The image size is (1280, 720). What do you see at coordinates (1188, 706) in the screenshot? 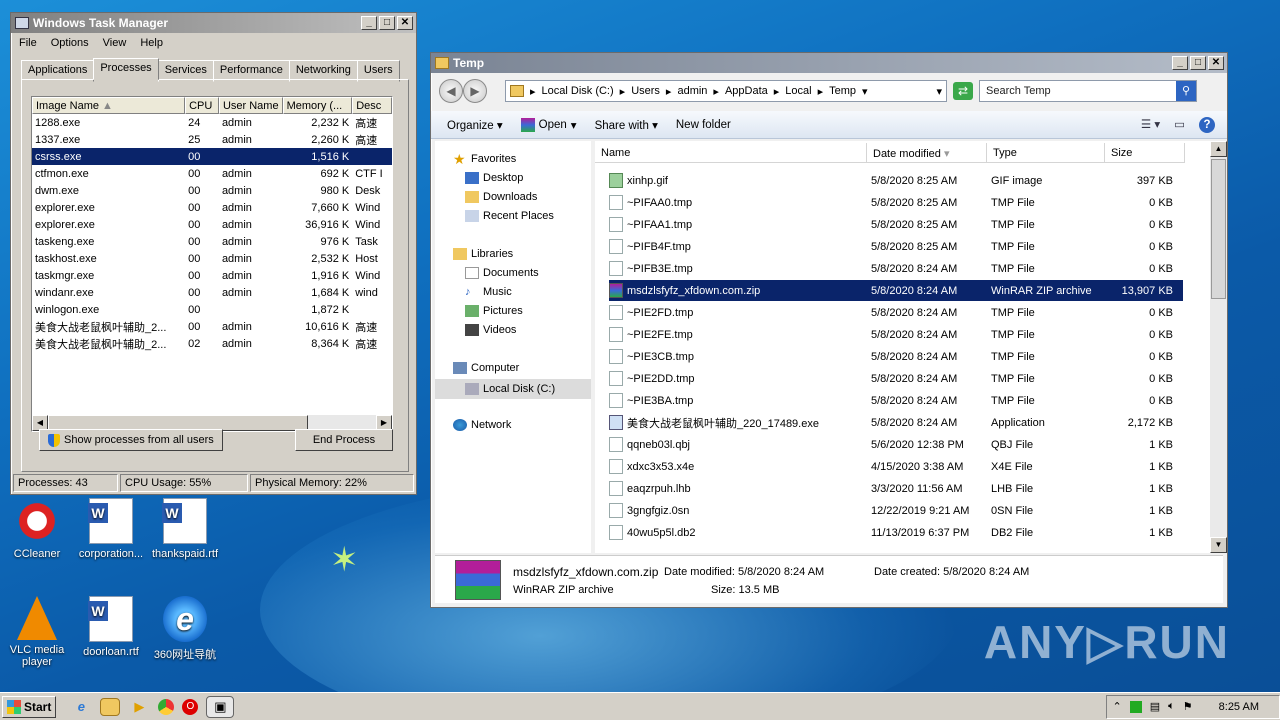
I see `action-center-flag-icon: ⚑` at bounding box center [1188, 706].